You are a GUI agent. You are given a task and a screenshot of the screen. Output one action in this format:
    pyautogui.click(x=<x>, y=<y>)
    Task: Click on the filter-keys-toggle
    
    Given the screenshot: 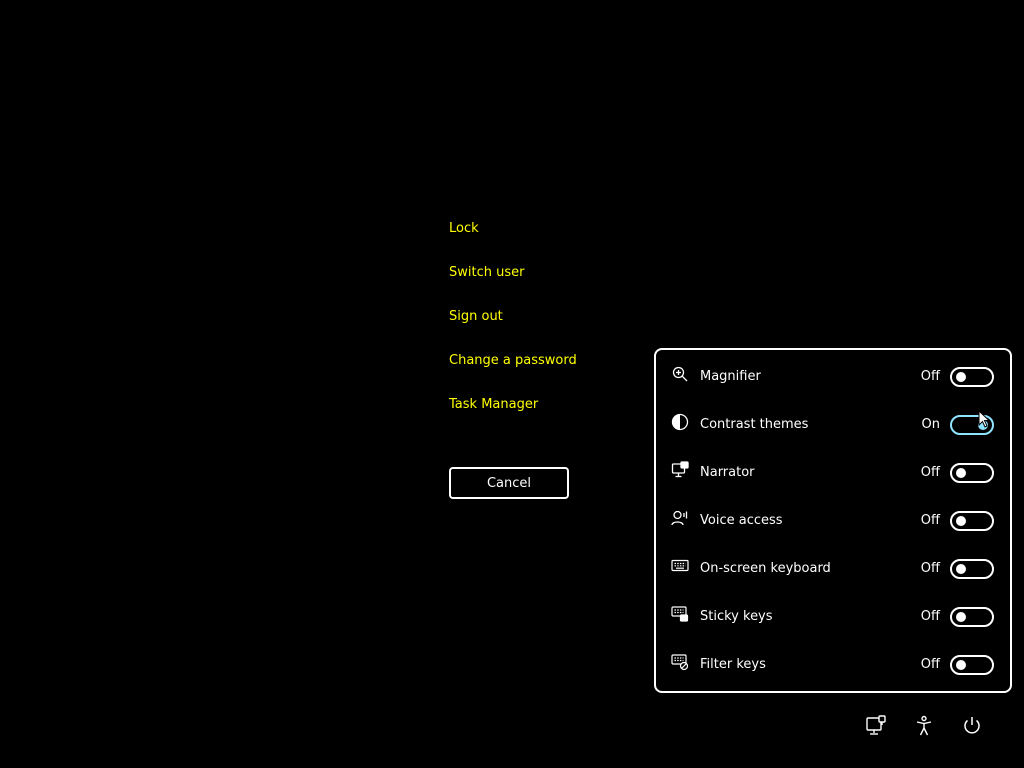 What is the action you would take?
    pyautogui.click(x=972, y=665)
    